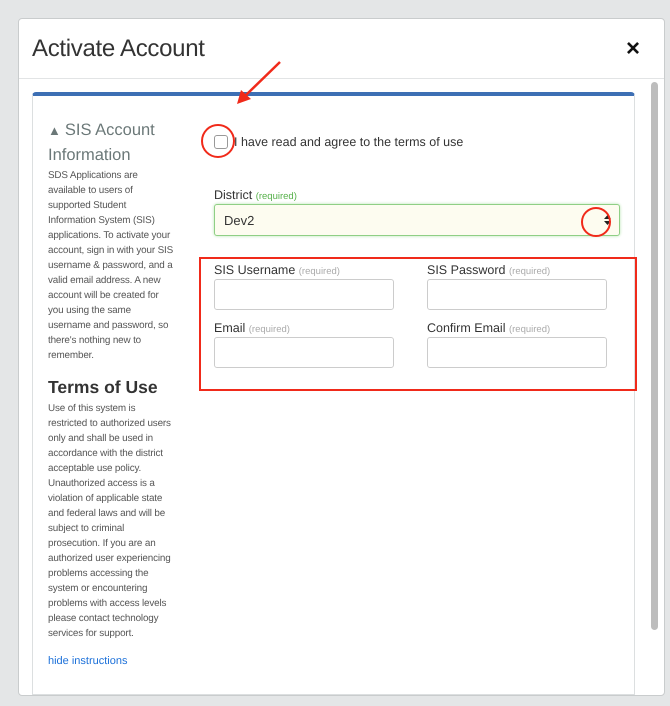  I want to click on agree-checkbox: I have read and agree to the terms of use, so click(417, 142).